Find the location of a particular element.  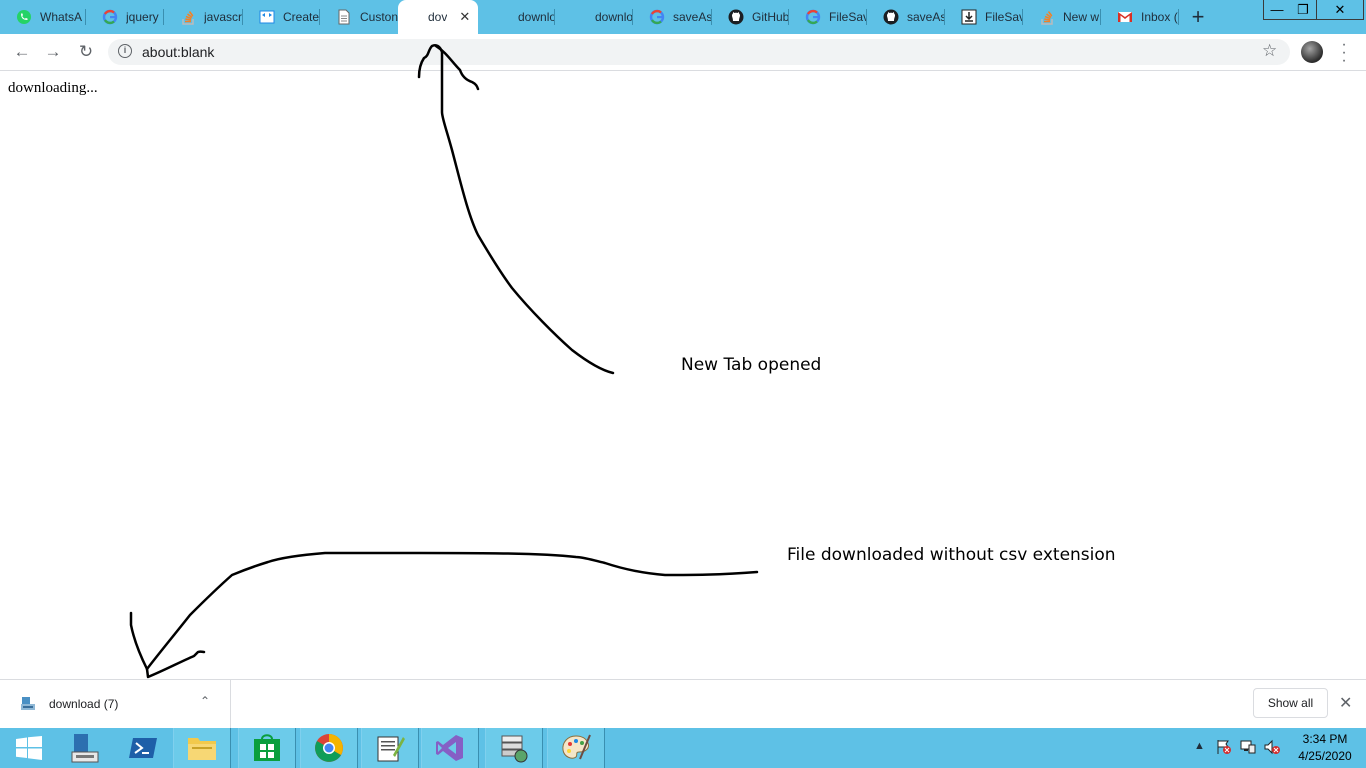

server-manager-icon is located at coordinates (85, 748).